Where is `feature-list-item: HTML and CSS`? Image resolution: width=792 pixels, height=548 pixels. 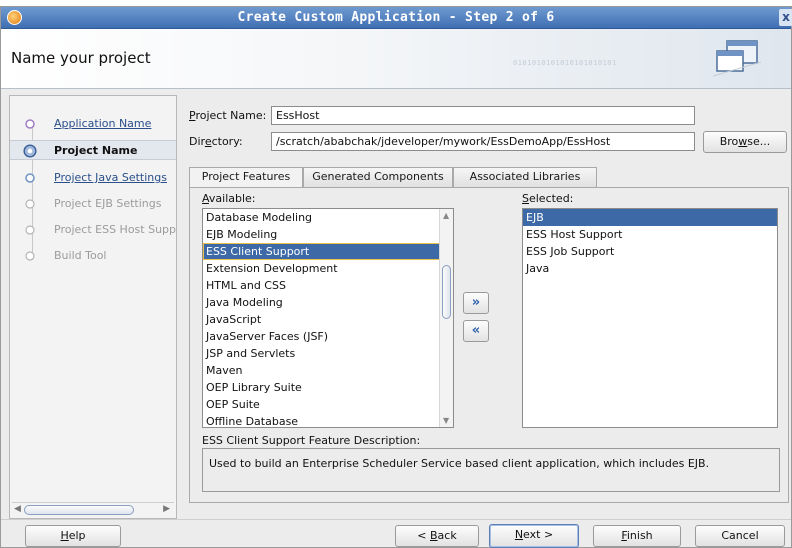 feature-list-item: HTML and CSS is located at coordinates (328, 285).